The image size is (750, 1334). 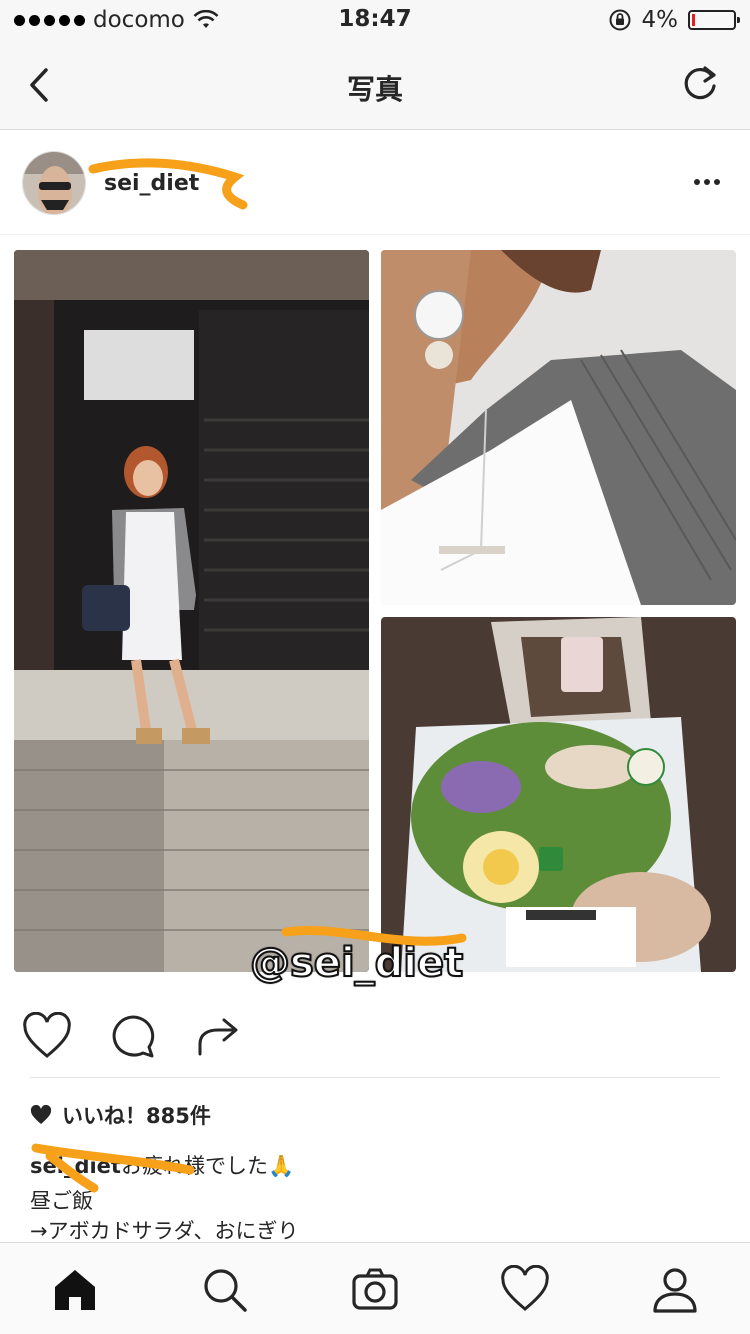 What do you see at coordinates (207, 1166) in the screenshot?
I see `caption-text: お疲れ様でした🙏` at bounding box center [207, 1166].